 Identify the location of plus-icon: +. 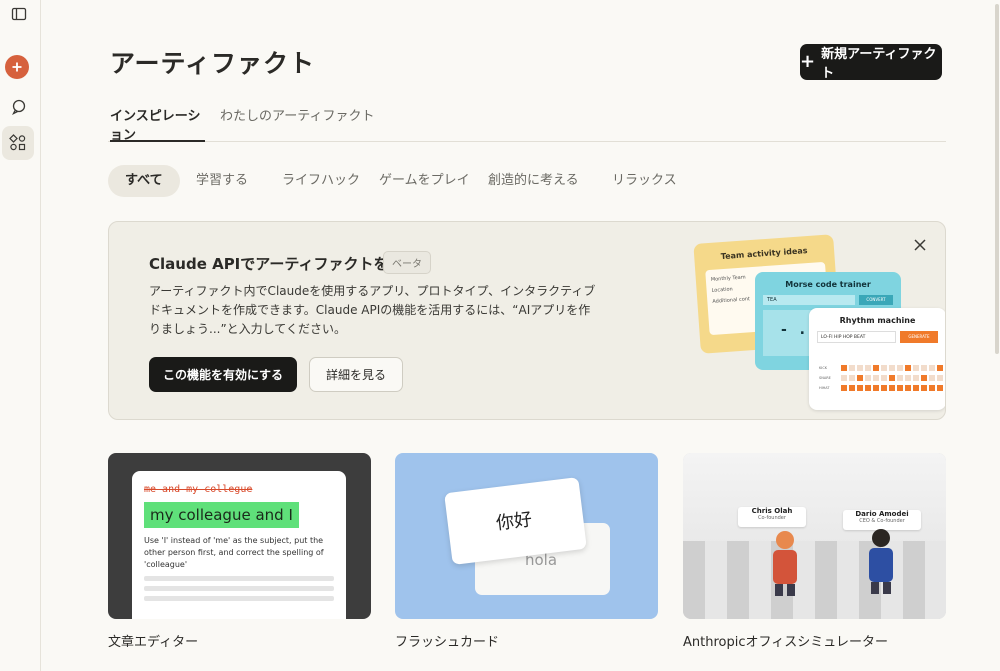
(808, 61).